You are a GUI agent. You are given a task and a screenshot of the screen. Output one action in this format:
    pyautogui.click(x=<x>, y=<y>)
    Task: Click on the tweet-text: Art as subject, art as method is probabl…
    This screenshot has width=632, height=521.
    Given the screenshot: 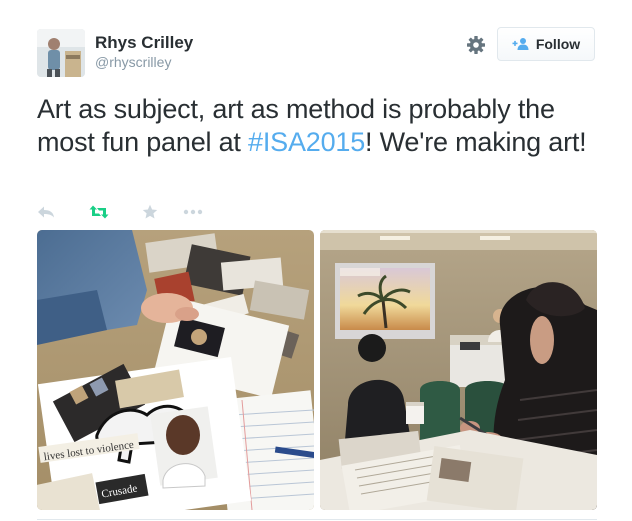 What is the action you would take?
    pyautogui.click(x=317, y=126)
    